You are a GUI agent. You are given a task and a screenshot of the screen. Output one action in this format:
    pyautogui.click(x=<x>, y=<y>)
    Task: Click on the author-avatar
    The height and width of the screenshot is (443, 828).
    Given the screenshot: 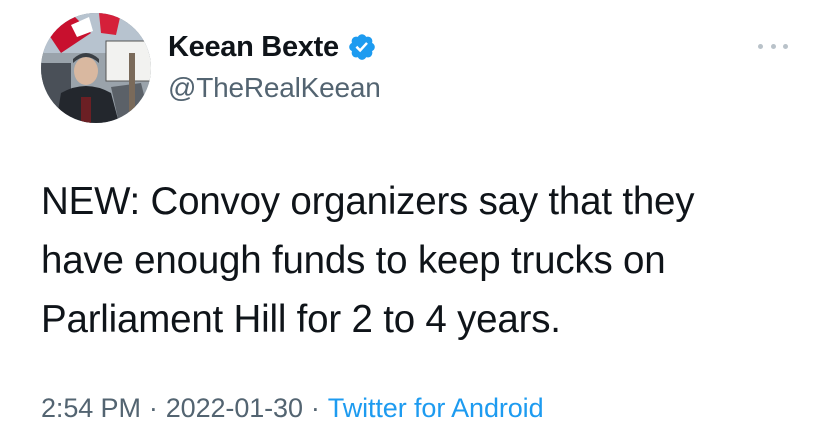 What is the action you would take?
    pyautogui.click(x=96, y=68)
    